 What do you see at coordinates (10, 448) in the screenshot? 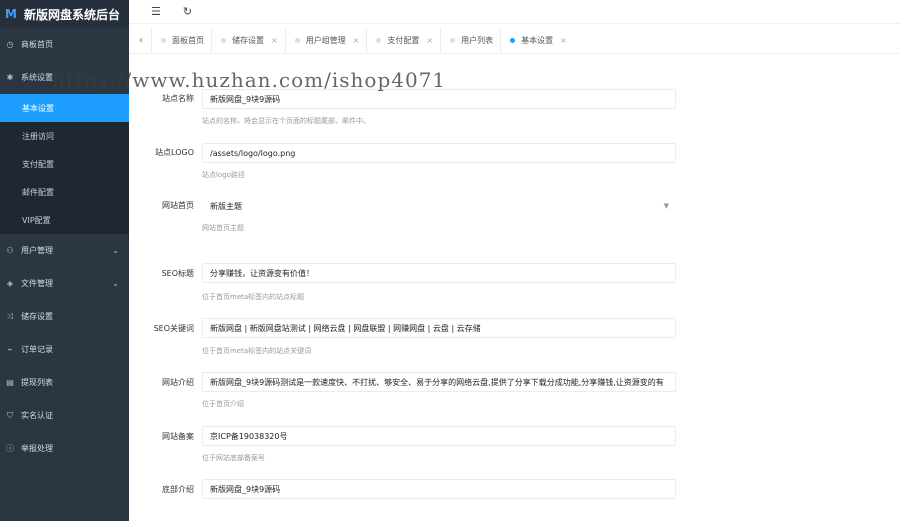
I see `alert-icon: ⓘ` at bounding box center [10, 448].